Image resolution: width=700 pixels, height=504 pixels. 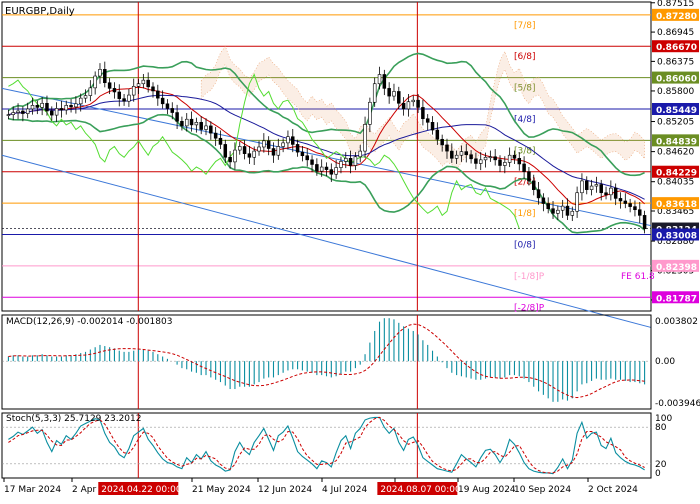 I want to click on price-flag-label: 0.84229, so click(x=676, y=174).